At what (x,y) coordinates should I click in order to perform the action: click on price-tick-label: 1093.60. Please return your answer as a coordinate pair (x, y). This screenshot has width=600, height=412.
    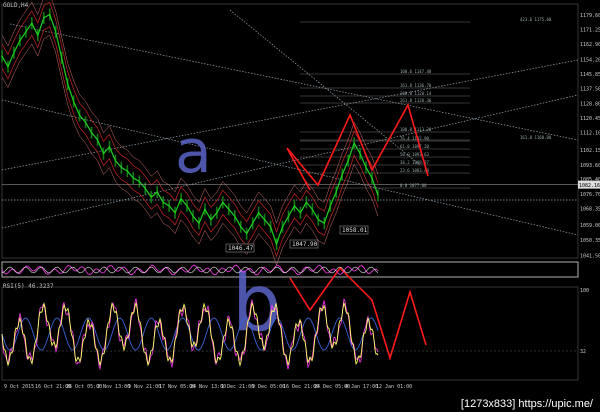
    Looking at the image, I should click on (590, 166).